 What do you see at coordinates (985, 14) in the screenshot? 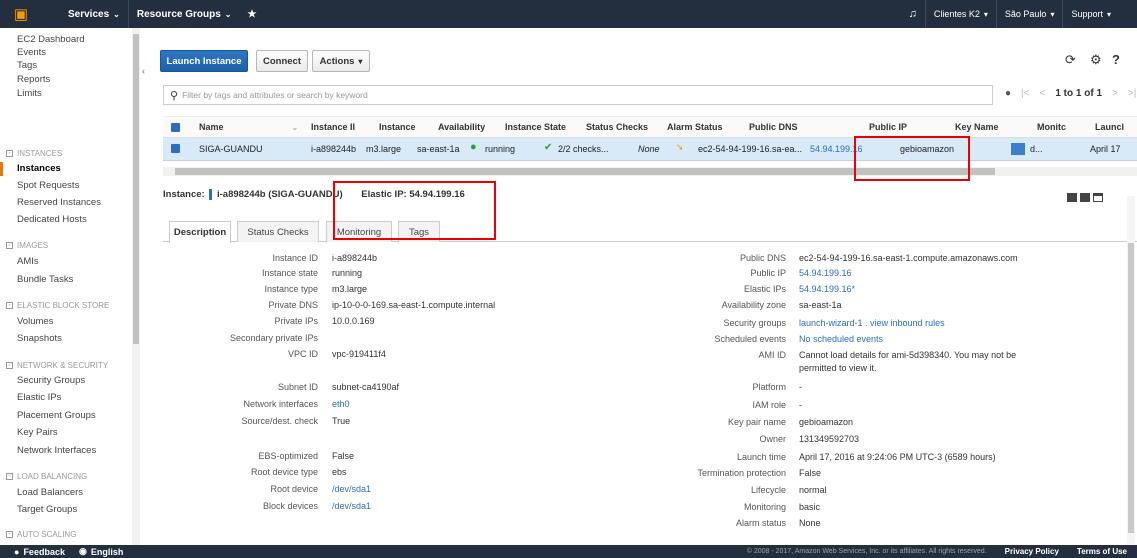
I see `chevron-down-icon: ▾` at bounding box center [985, 14].